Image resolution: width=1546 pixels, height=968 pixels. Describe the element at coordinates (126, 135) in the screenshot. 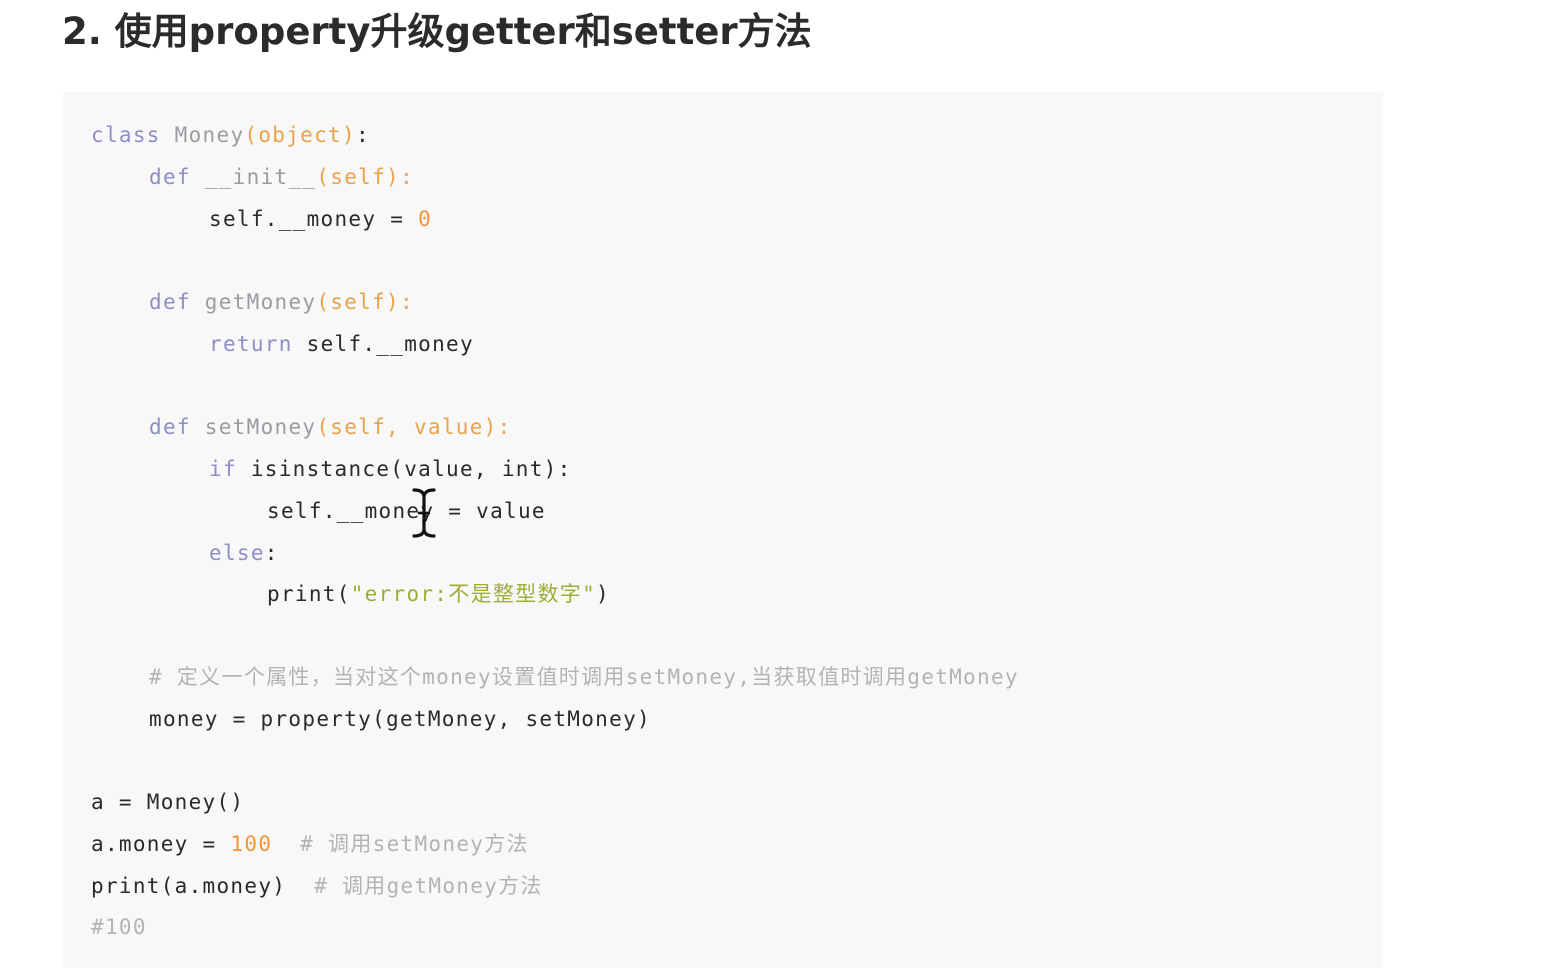

I see `keyword: class` at that location.